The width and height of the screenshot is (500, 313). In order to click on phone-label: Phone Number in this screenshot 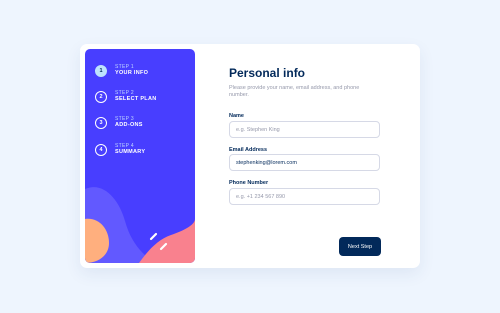, I will do `click(249, 183)`.